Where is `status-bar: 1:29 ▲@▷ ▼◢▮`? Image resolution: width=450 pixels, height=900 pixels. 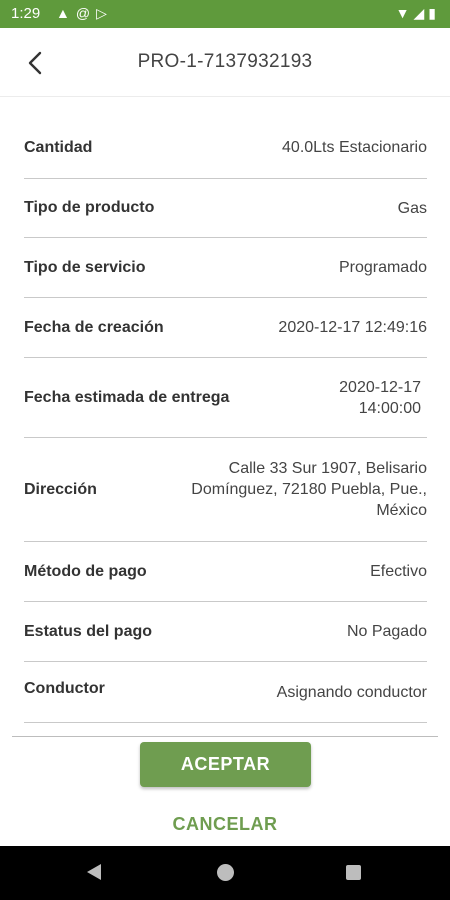 status-bar: 1:29 ▲@▷ ▼◢▮ is located at coordinates (225, 14).